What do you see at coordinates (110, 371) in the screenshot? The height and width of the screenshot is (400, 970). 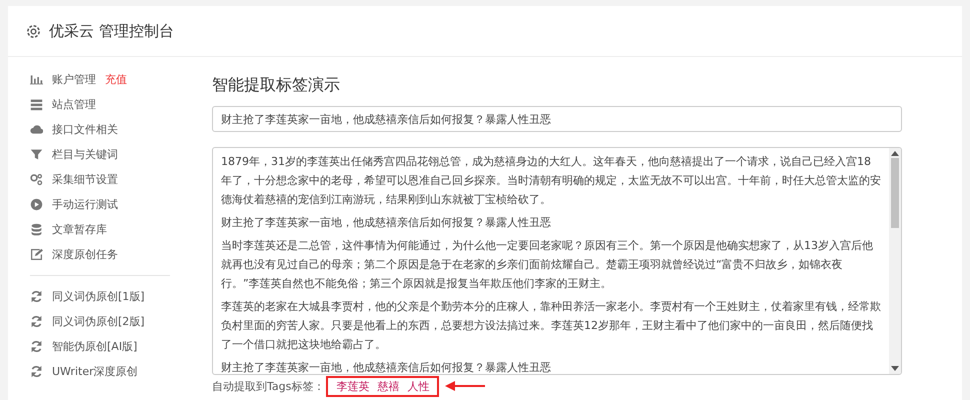 I see `sidebar-item: UWriter深度原创` at bounding box center [110, 371].